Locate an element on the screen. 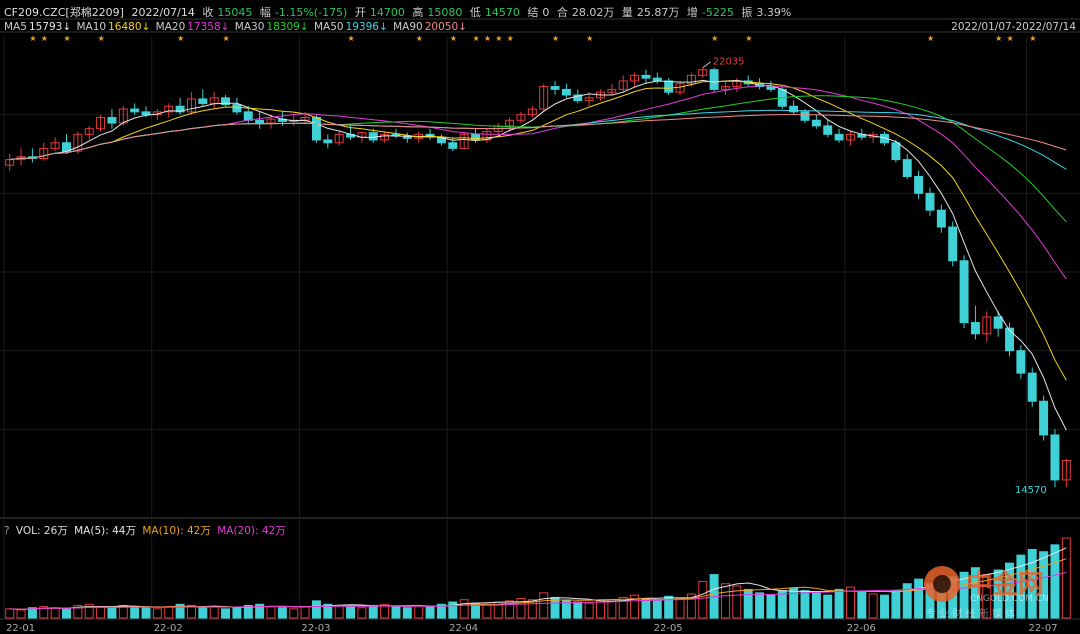  low-annotation: 14570 is located at coordinates (1031, 490).